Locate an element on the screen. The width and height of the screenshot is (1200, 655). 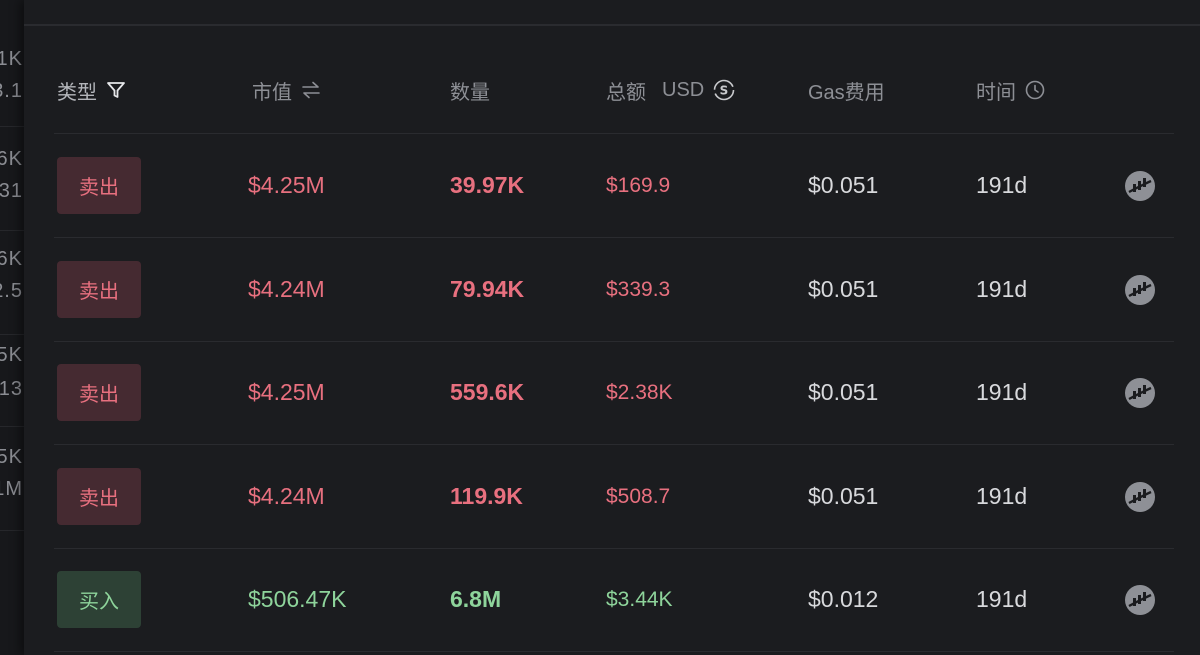
column-header-gas: Gas费用 is located at coordinates (846, 90).